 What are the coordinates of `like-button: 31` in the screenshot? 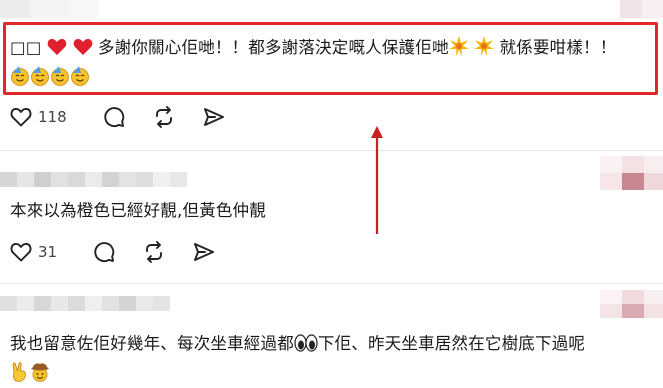 It's located at (33, 252).